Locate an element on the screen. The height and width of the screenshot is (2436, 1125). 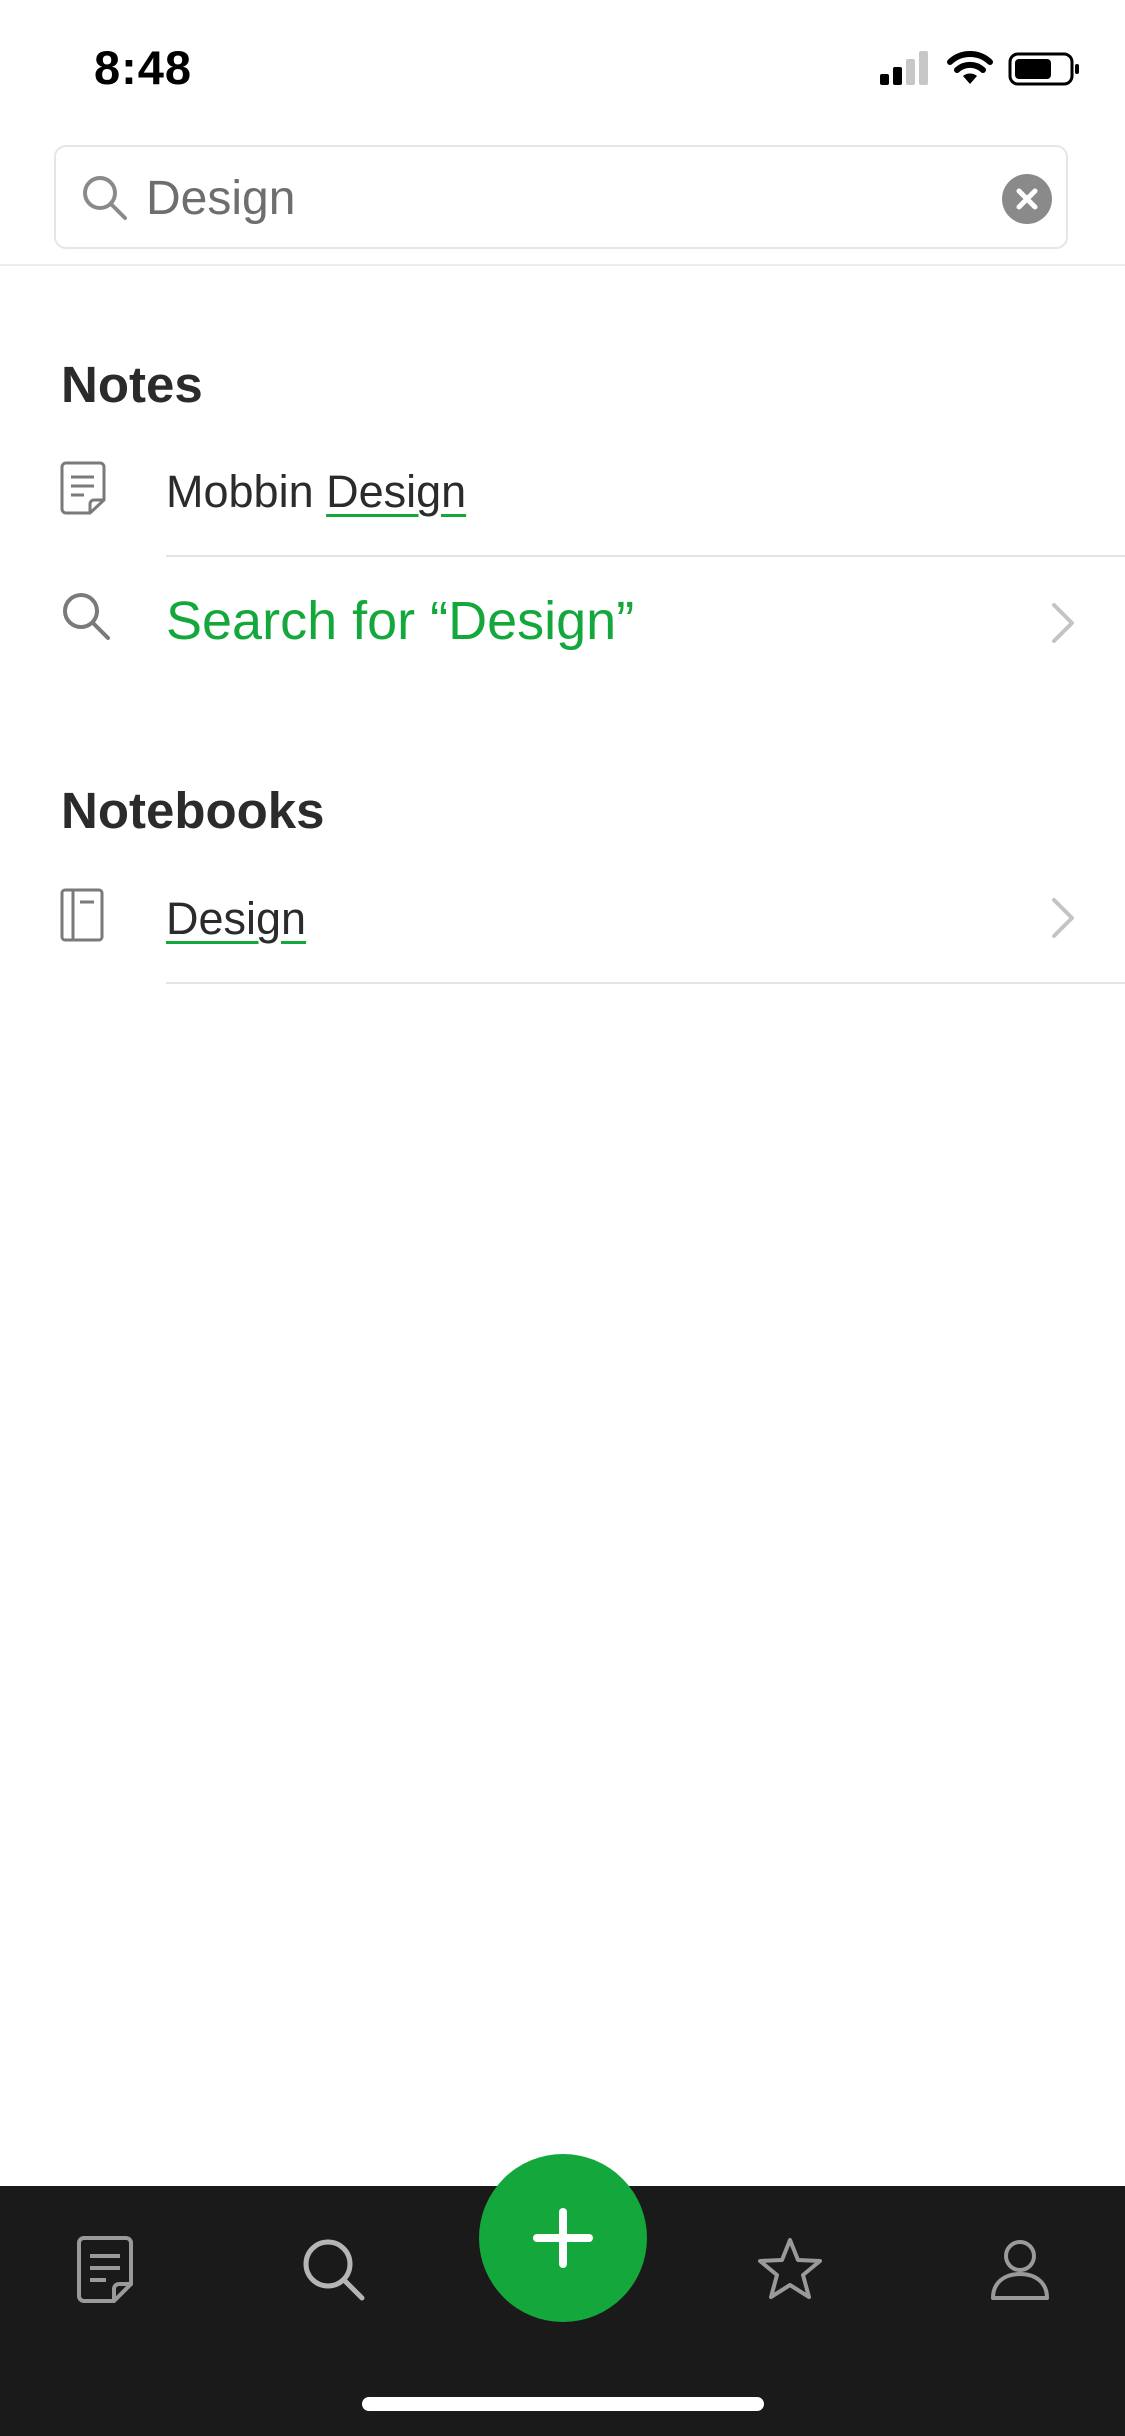
notebook-result-title: Design is located at coordinates (236, 919).